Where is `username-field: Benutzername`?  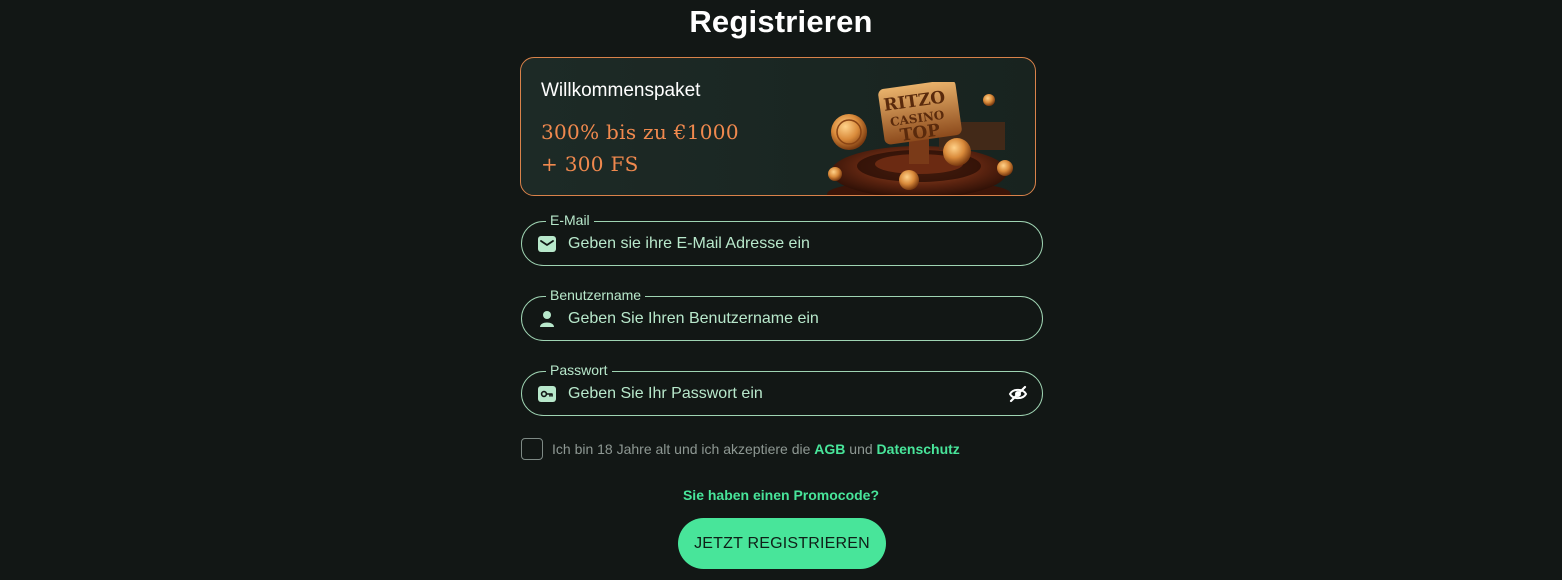
username-field: Benutzername is located at coordinates (782, 313).